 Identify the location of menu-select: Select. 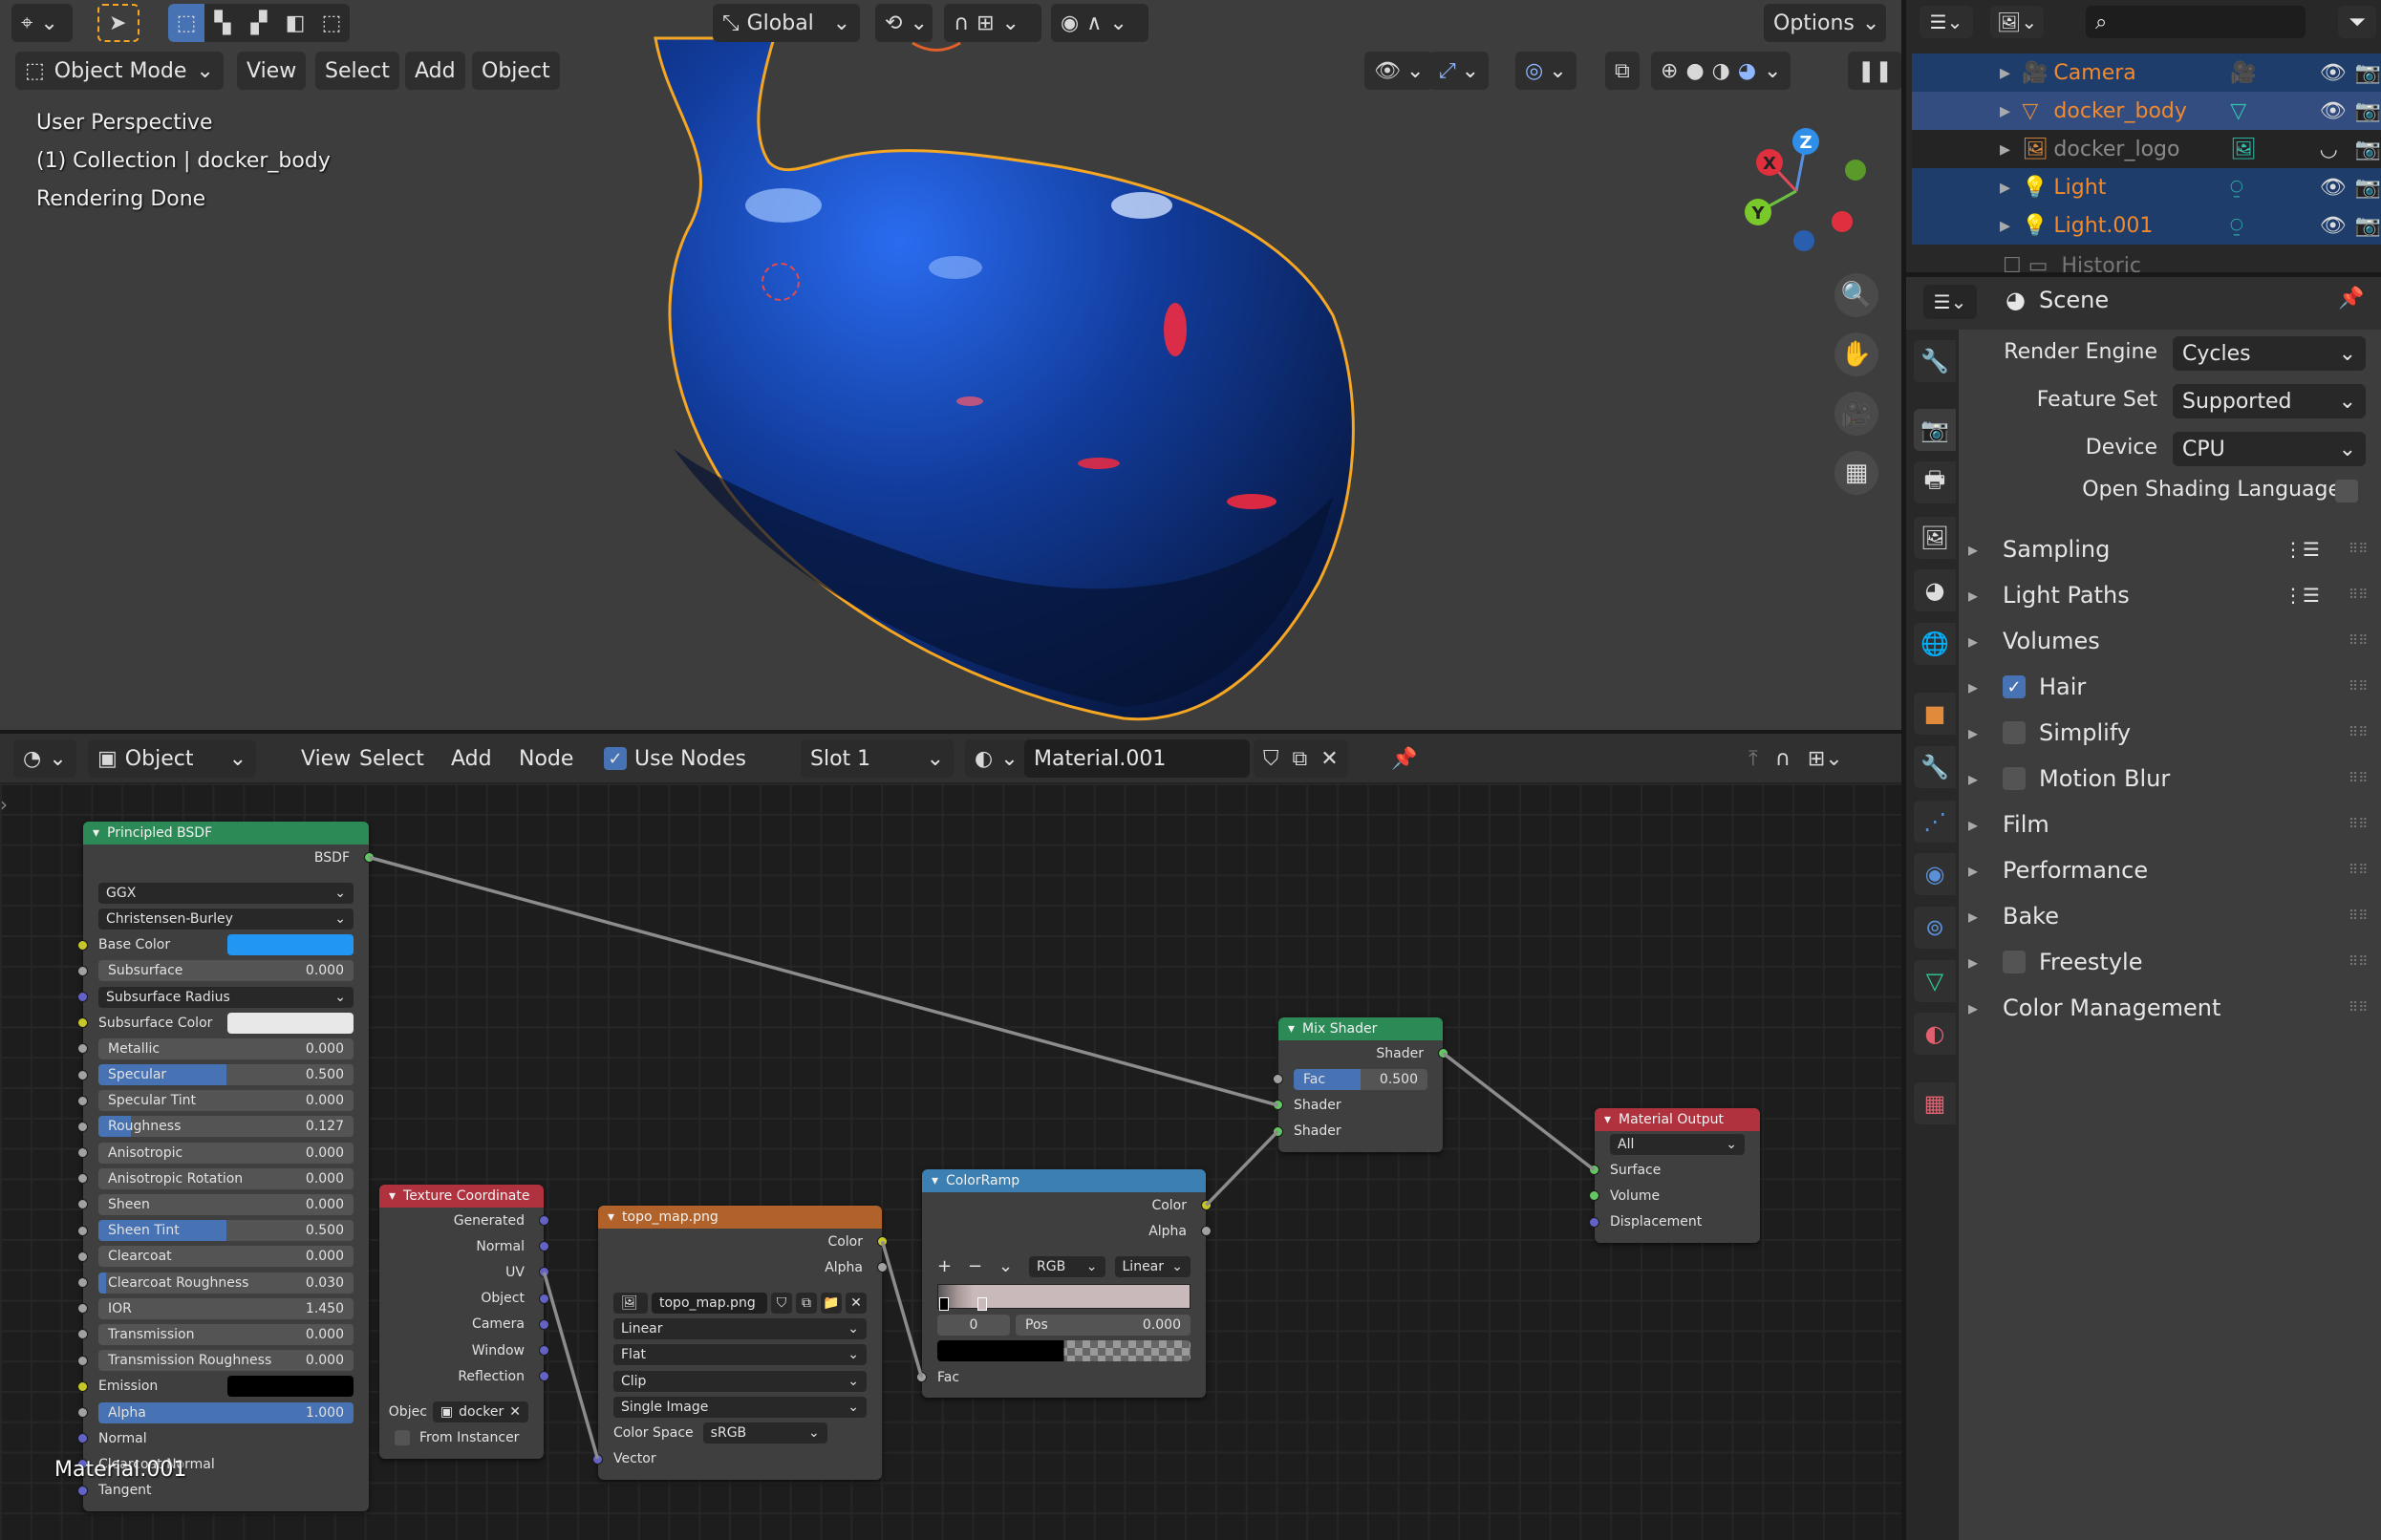
(392, 758).